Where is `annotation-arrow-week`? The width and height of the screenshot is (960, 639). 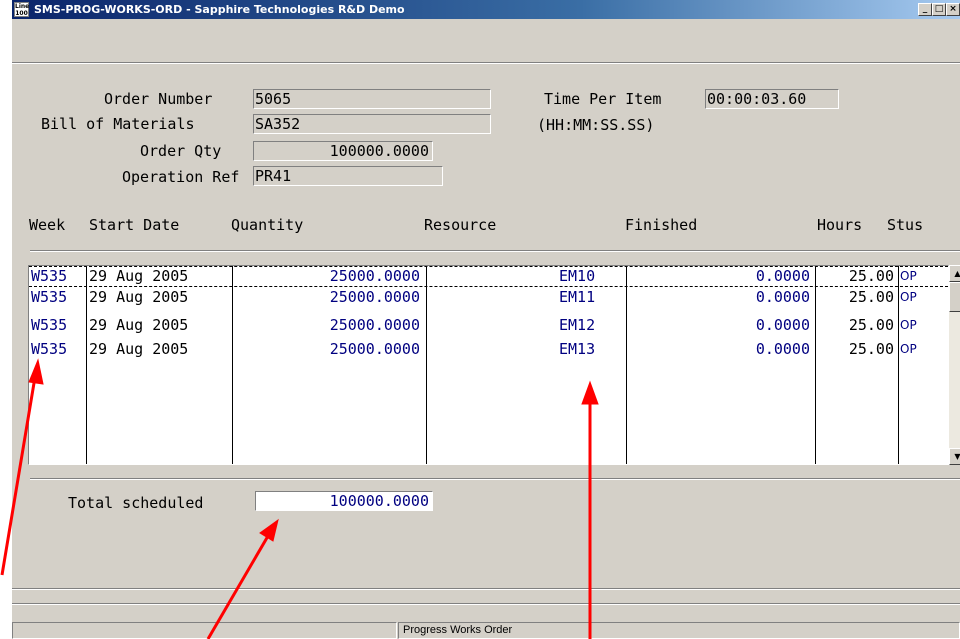
annotation-arrow-week is located at coordinates (18, 476).